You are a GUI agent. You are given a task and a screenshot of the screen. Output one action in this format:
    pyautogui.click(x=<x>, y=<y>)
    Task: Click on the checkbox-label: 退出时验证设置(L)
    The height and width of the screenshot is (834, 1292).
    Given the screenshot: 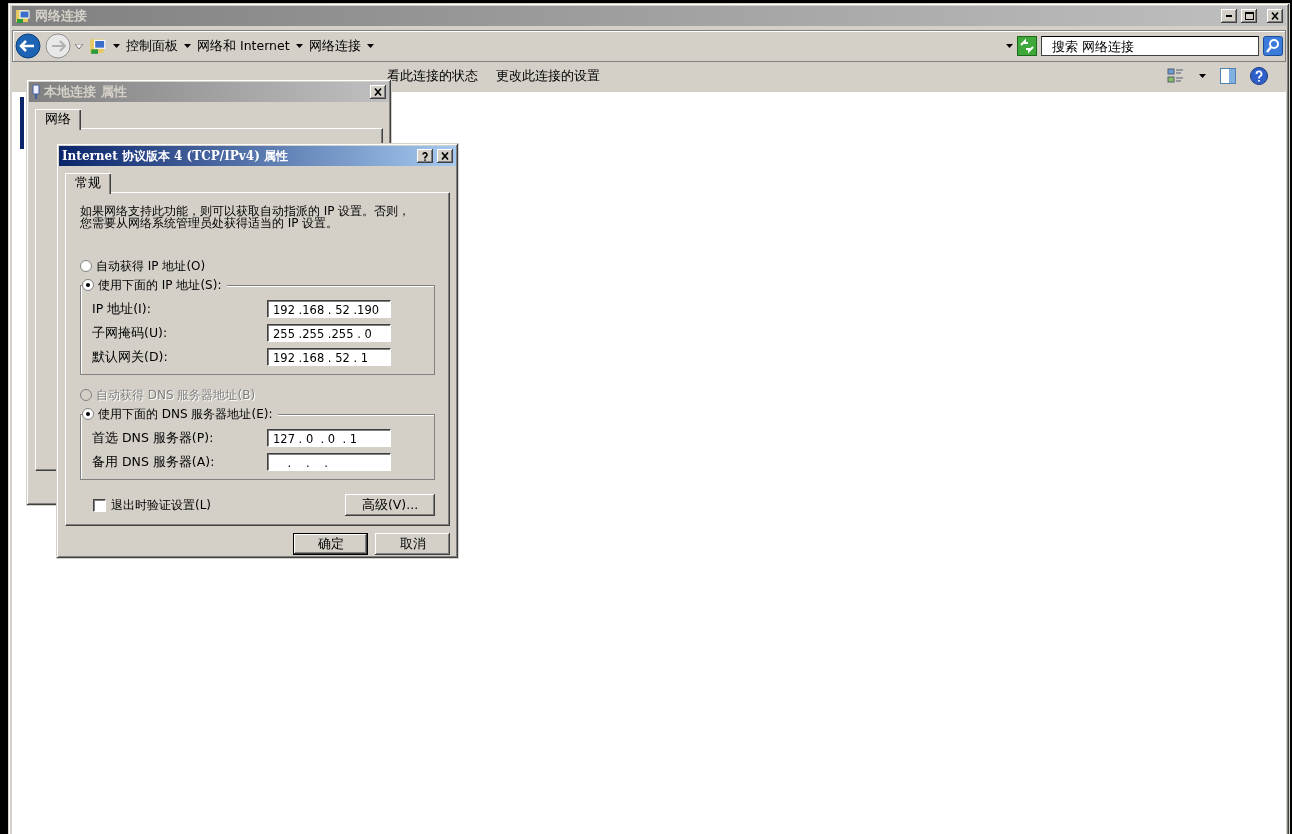 What is the action you would take?
    pyautogui.click(x=161, y=505)
    